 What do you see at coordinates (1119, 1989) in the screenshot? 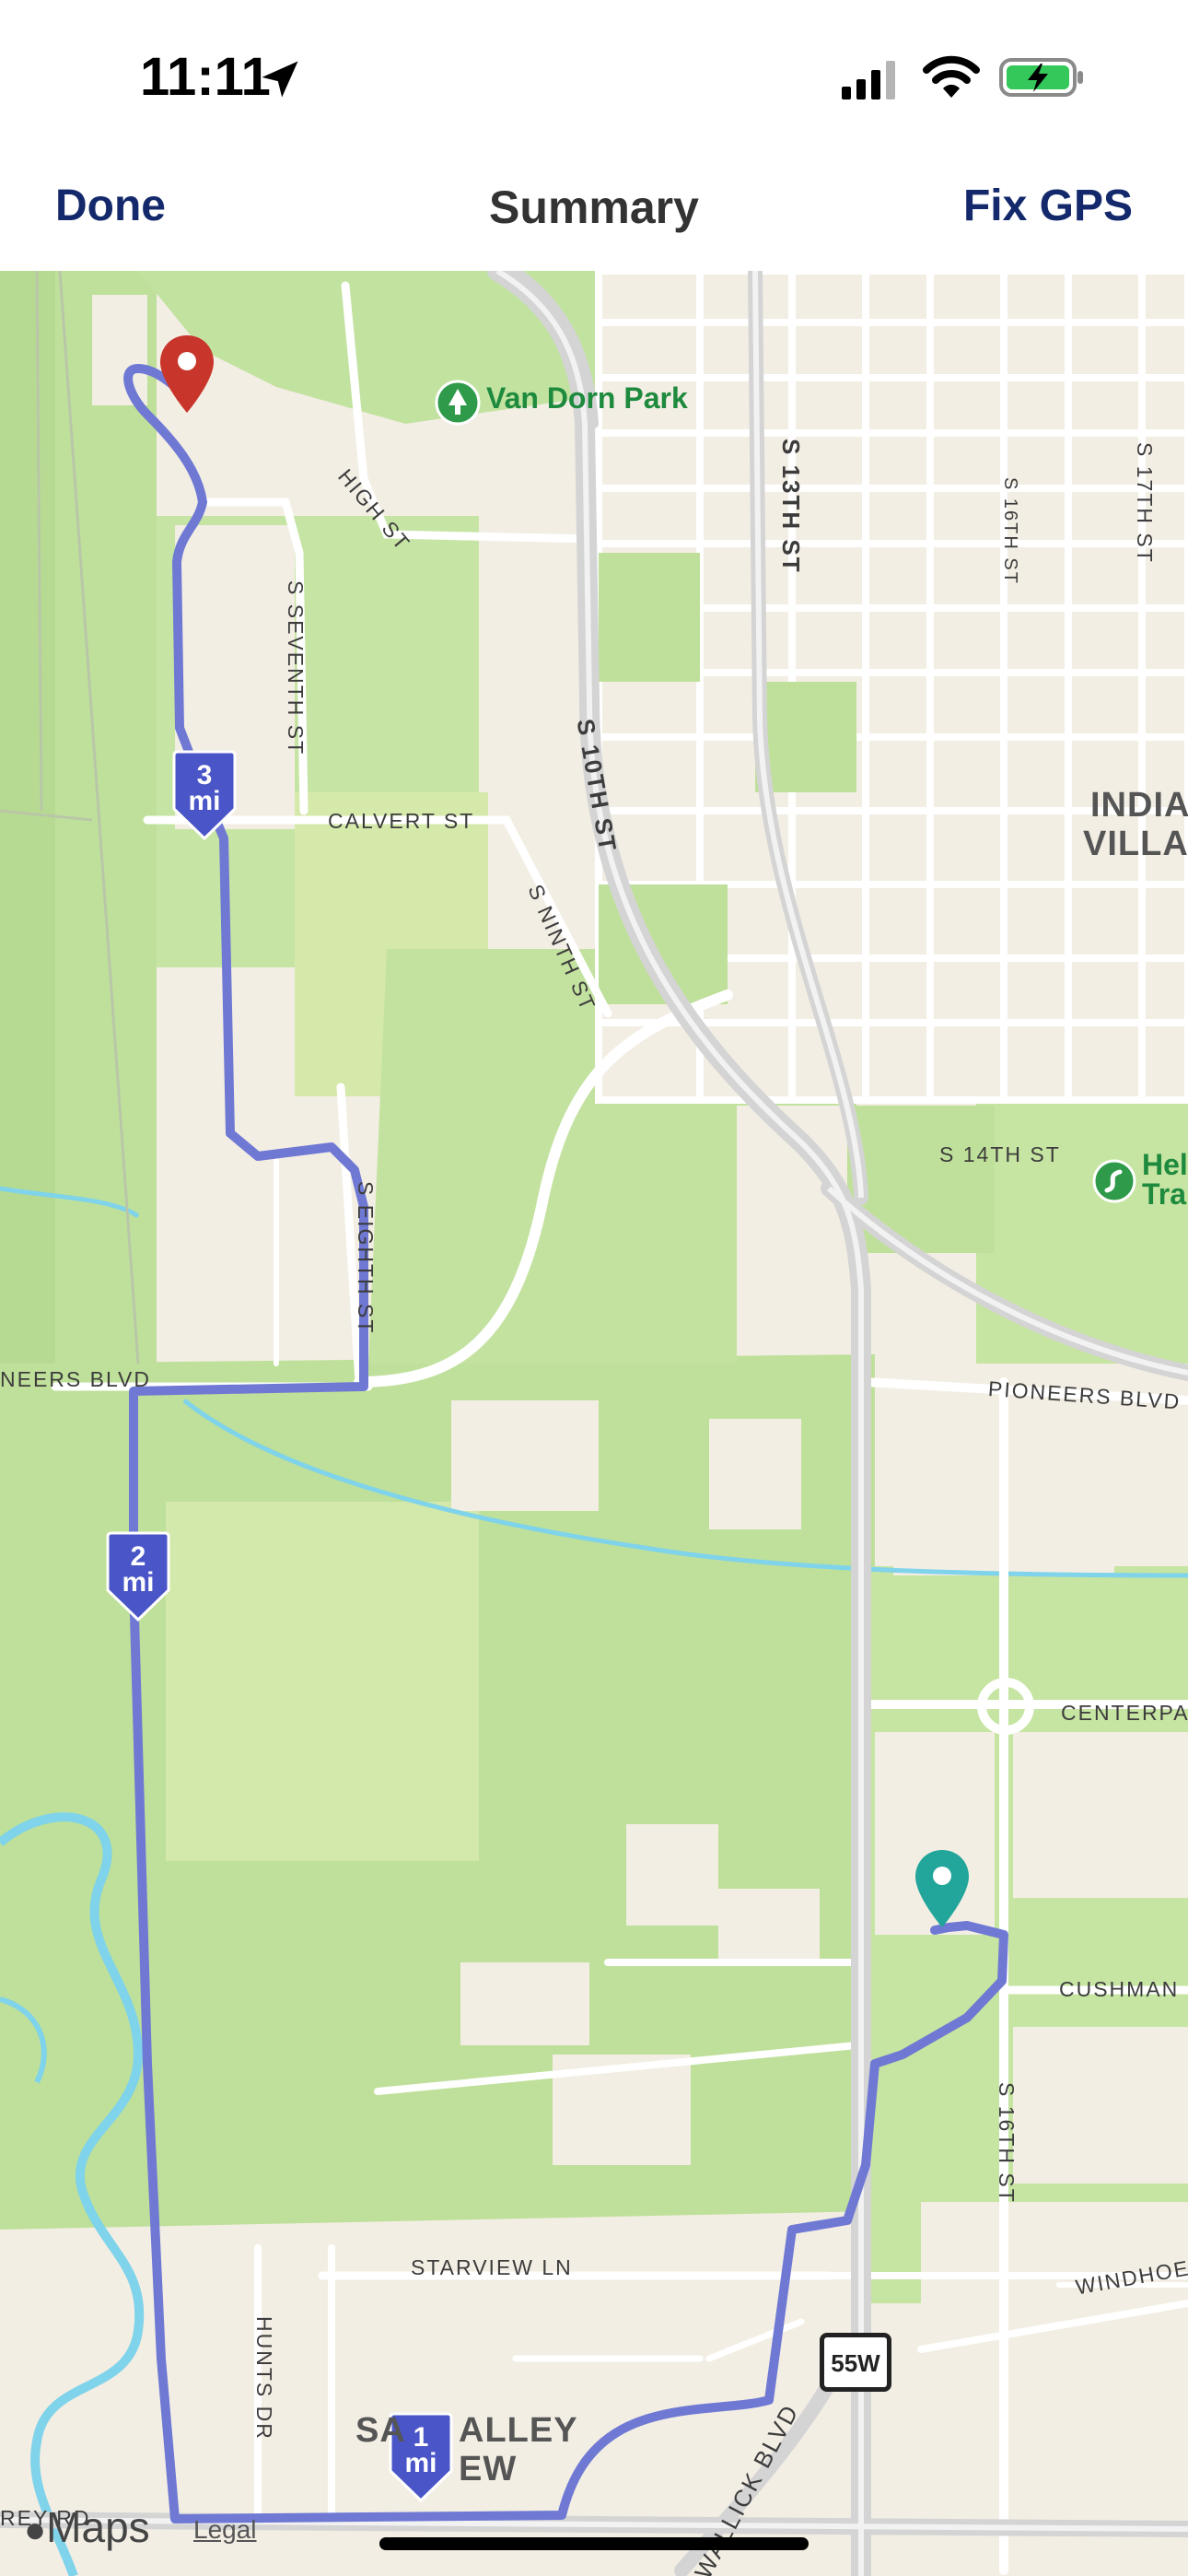
I see `road-label-cushman: CUSHMAN` at bounding box center [1119, 1989].